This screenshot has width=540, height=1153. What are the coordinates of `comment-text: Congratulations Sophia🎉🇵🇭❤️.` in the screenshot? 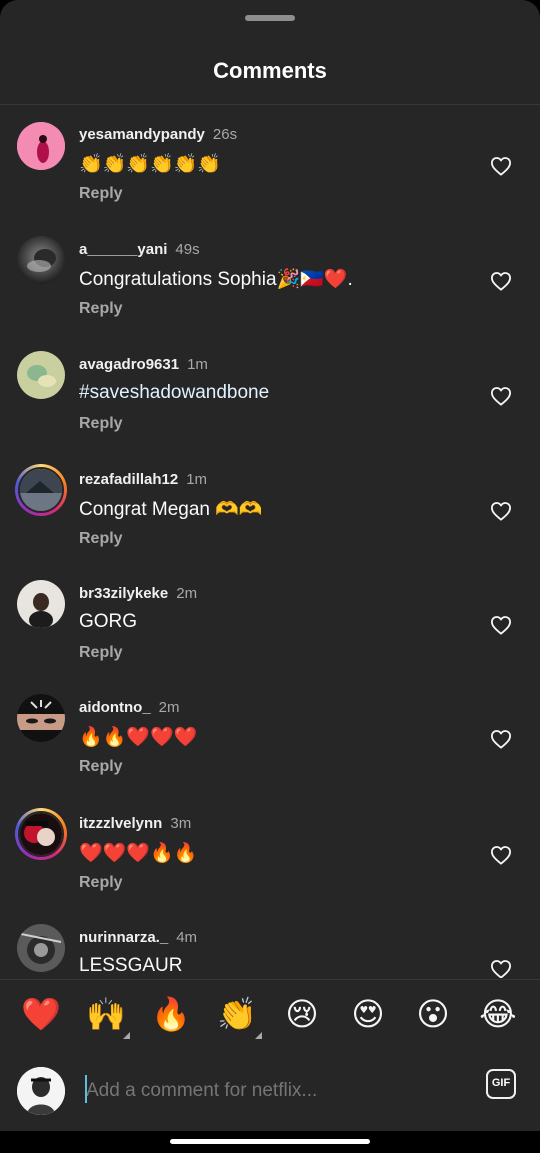 It's located at (216, 279).